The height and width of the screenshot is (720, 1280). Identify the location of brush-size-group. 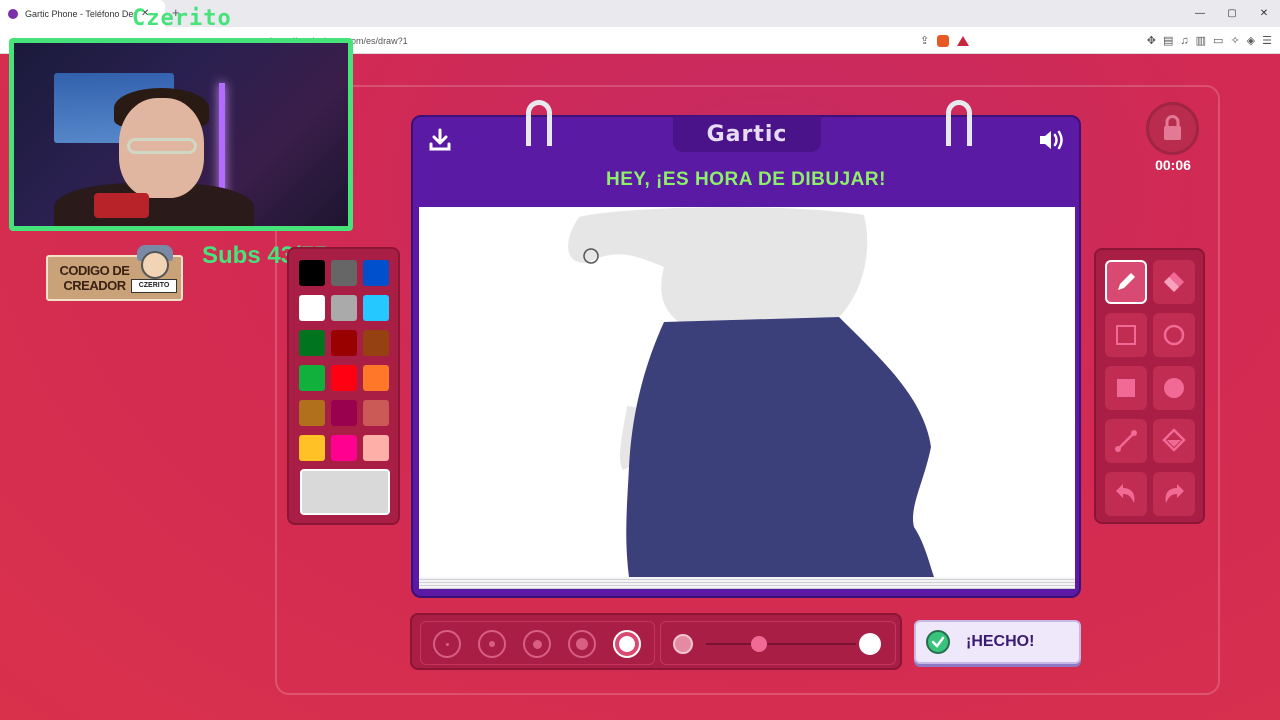
(537, 643).